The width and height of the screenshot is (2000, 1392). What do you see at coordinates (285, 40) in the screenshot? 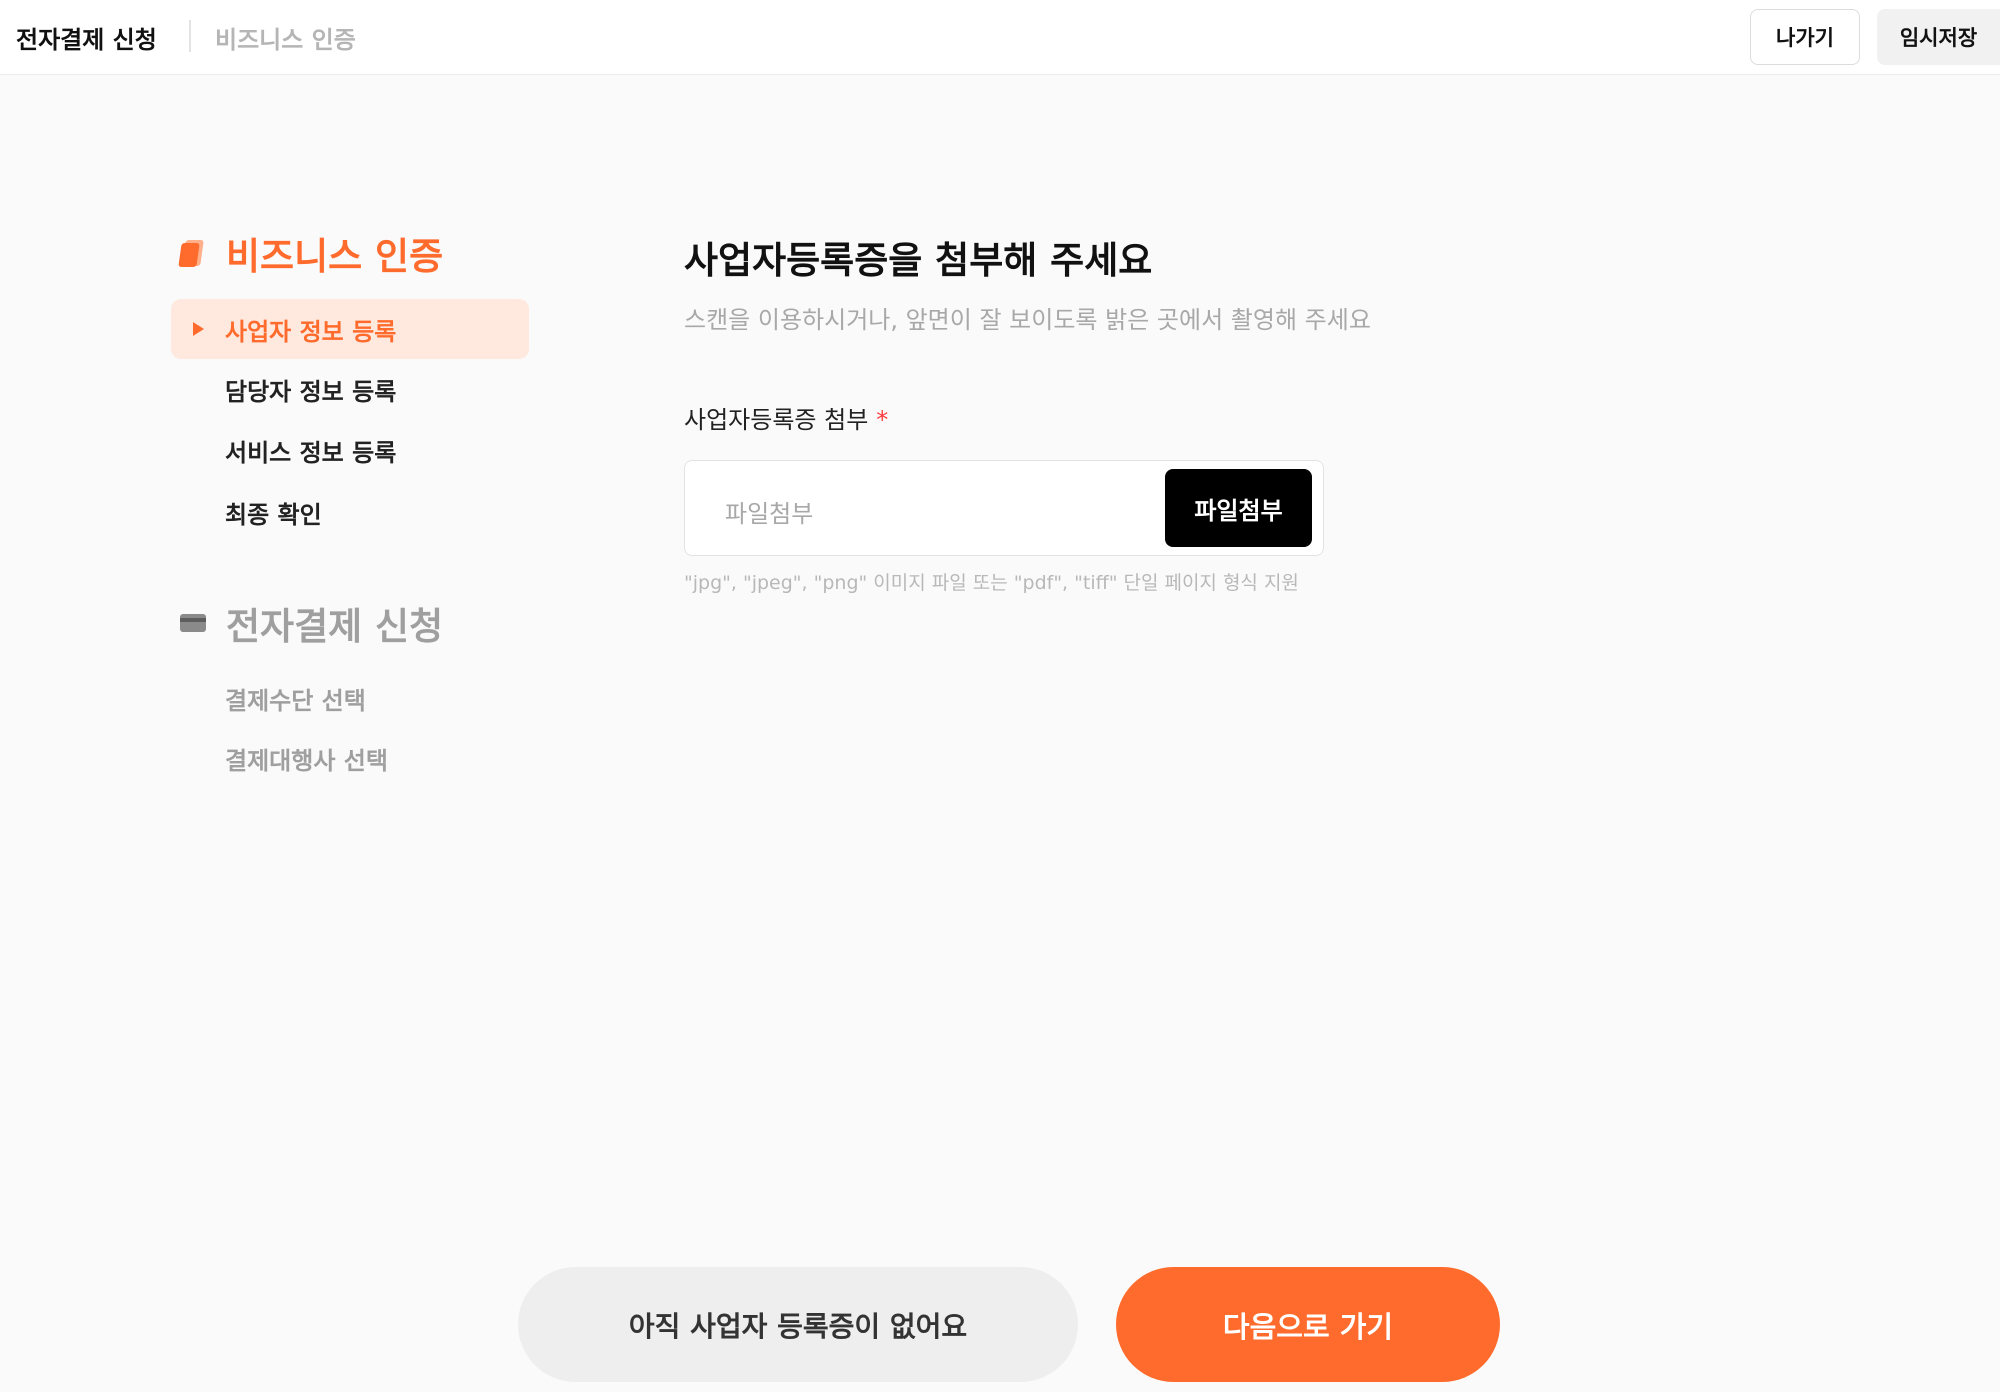
I see `page-breadcrumb: 비즈니스 인증` at bounding box center [285, 40].